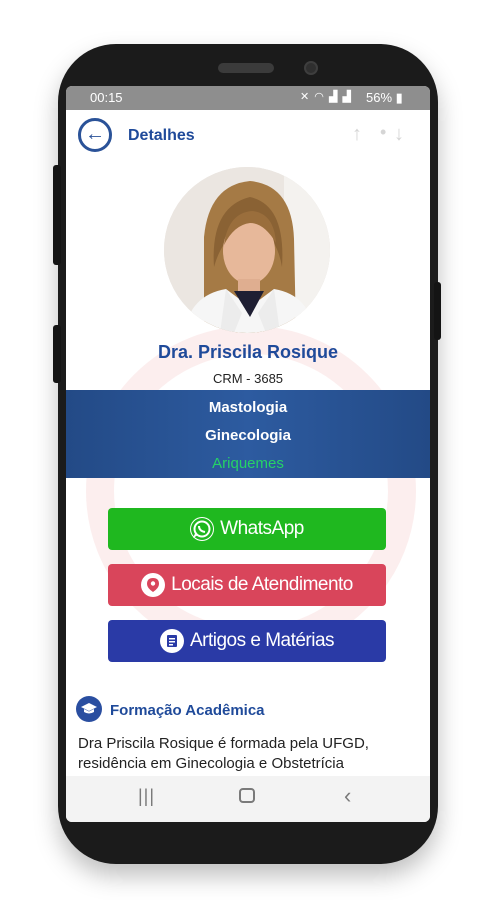  What do you see at coordinates (399, 97) in the screenshot?
I see `battery-icon: ▮` at bounding box center [399, 97].